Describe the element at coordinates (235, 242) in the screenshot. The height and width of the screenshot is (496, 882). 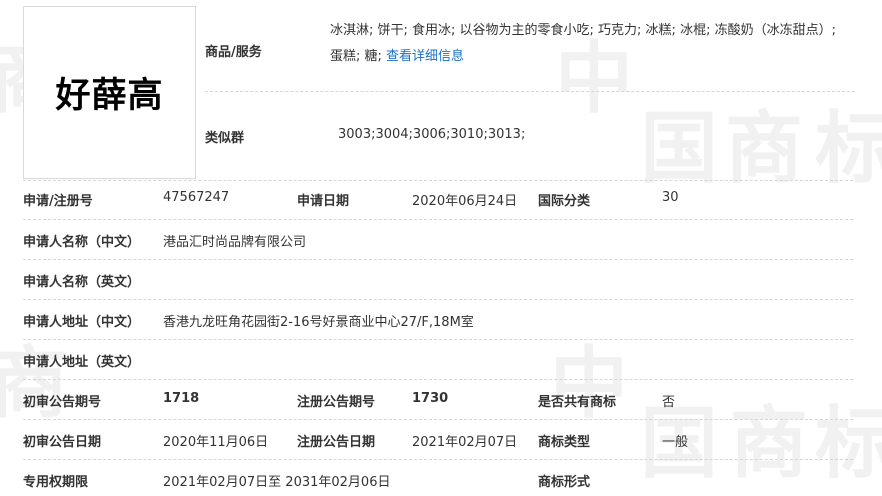
I see `applicant-cn-value: 港品汇时尚品牌有限公司` at that location.